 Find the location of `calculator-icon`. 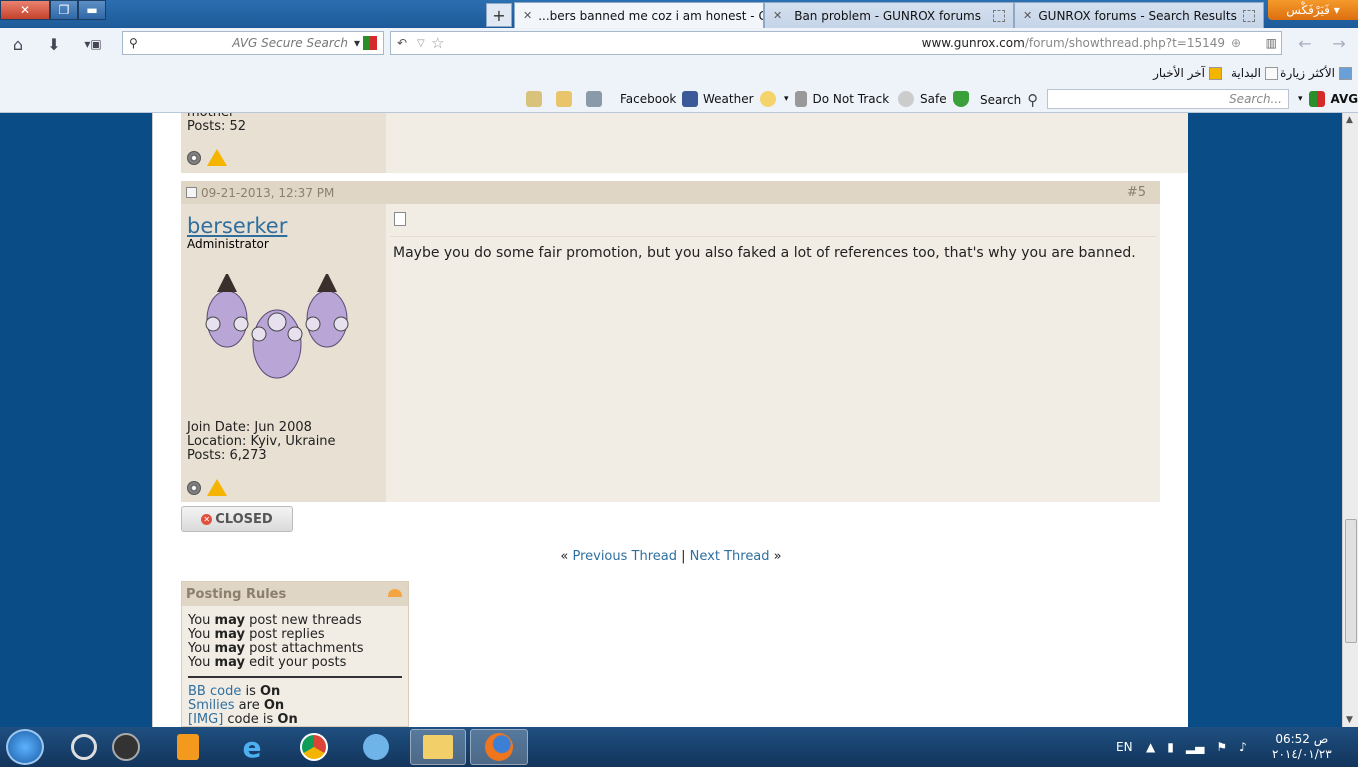

calculator-icon is located at coordinates (594, 99).